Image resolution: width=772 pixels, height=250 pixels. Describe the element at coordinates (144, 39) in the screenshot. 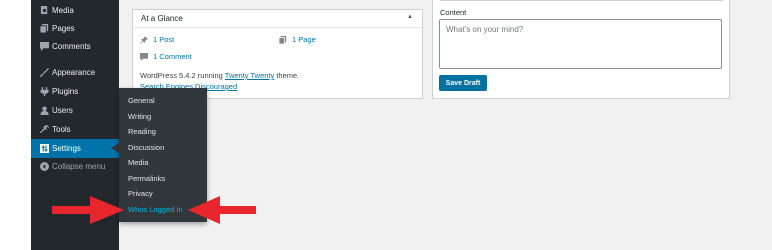

I see `pin-icon` at that location.